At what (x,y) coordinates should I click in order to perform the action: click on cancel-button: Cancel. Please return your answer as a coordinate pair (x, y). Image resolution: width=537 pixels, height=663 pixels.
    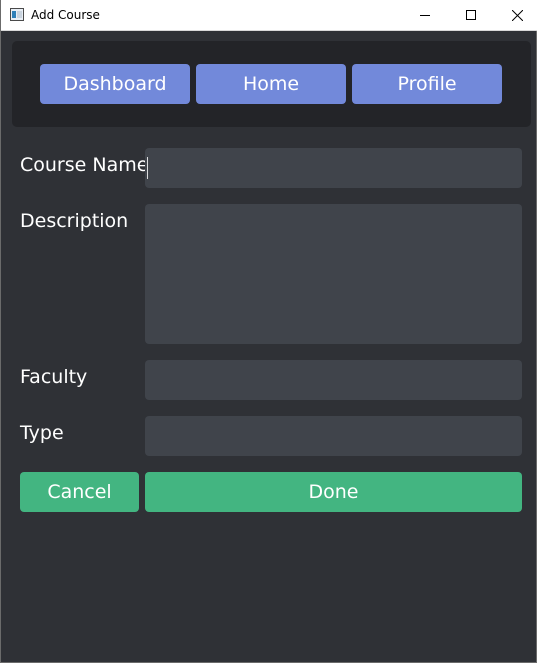
    Looking at the image, I should click on (79, 492).